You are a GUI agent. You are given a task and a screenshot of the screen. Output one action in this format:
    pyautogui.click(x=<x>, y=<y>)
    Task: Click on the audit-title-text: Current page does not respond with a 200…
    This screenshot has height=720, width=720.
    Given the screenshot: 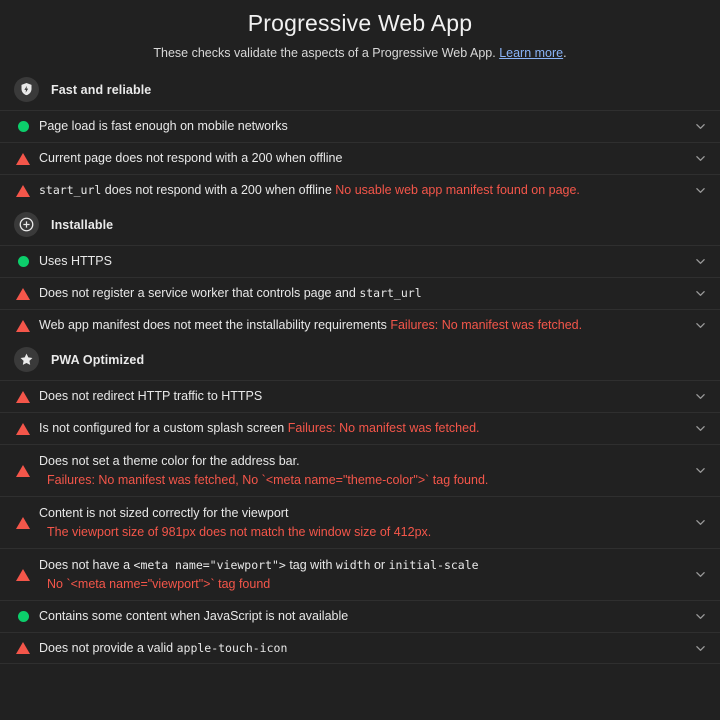 What is the action you would take?
    pyautogui.click(x=191, y=158)
    